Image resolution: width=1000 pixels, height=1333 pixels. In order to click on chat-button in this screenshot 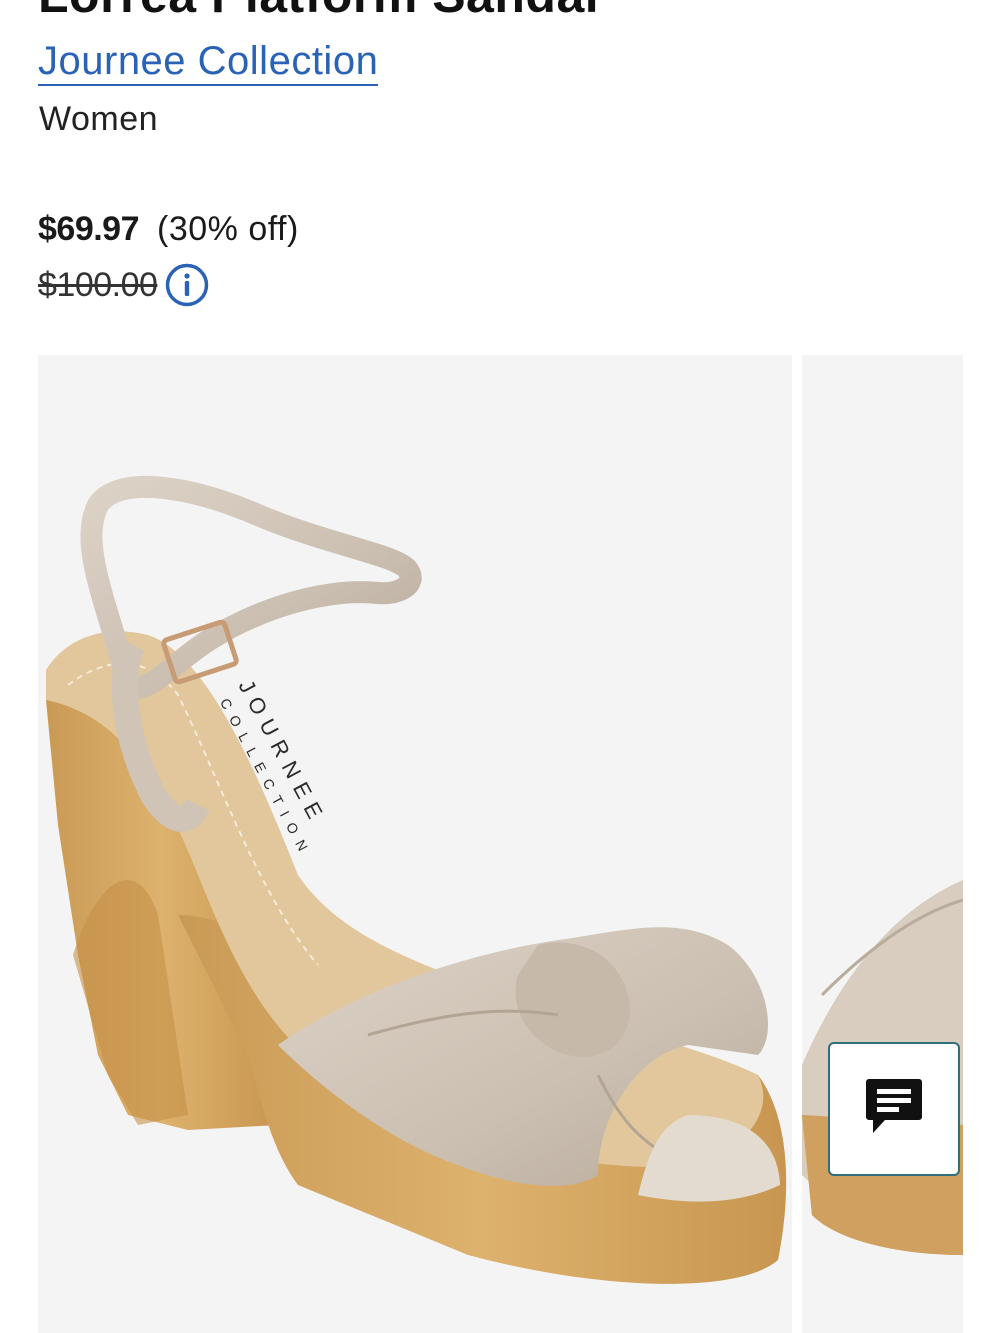, I will do `click(894, 1109)`.